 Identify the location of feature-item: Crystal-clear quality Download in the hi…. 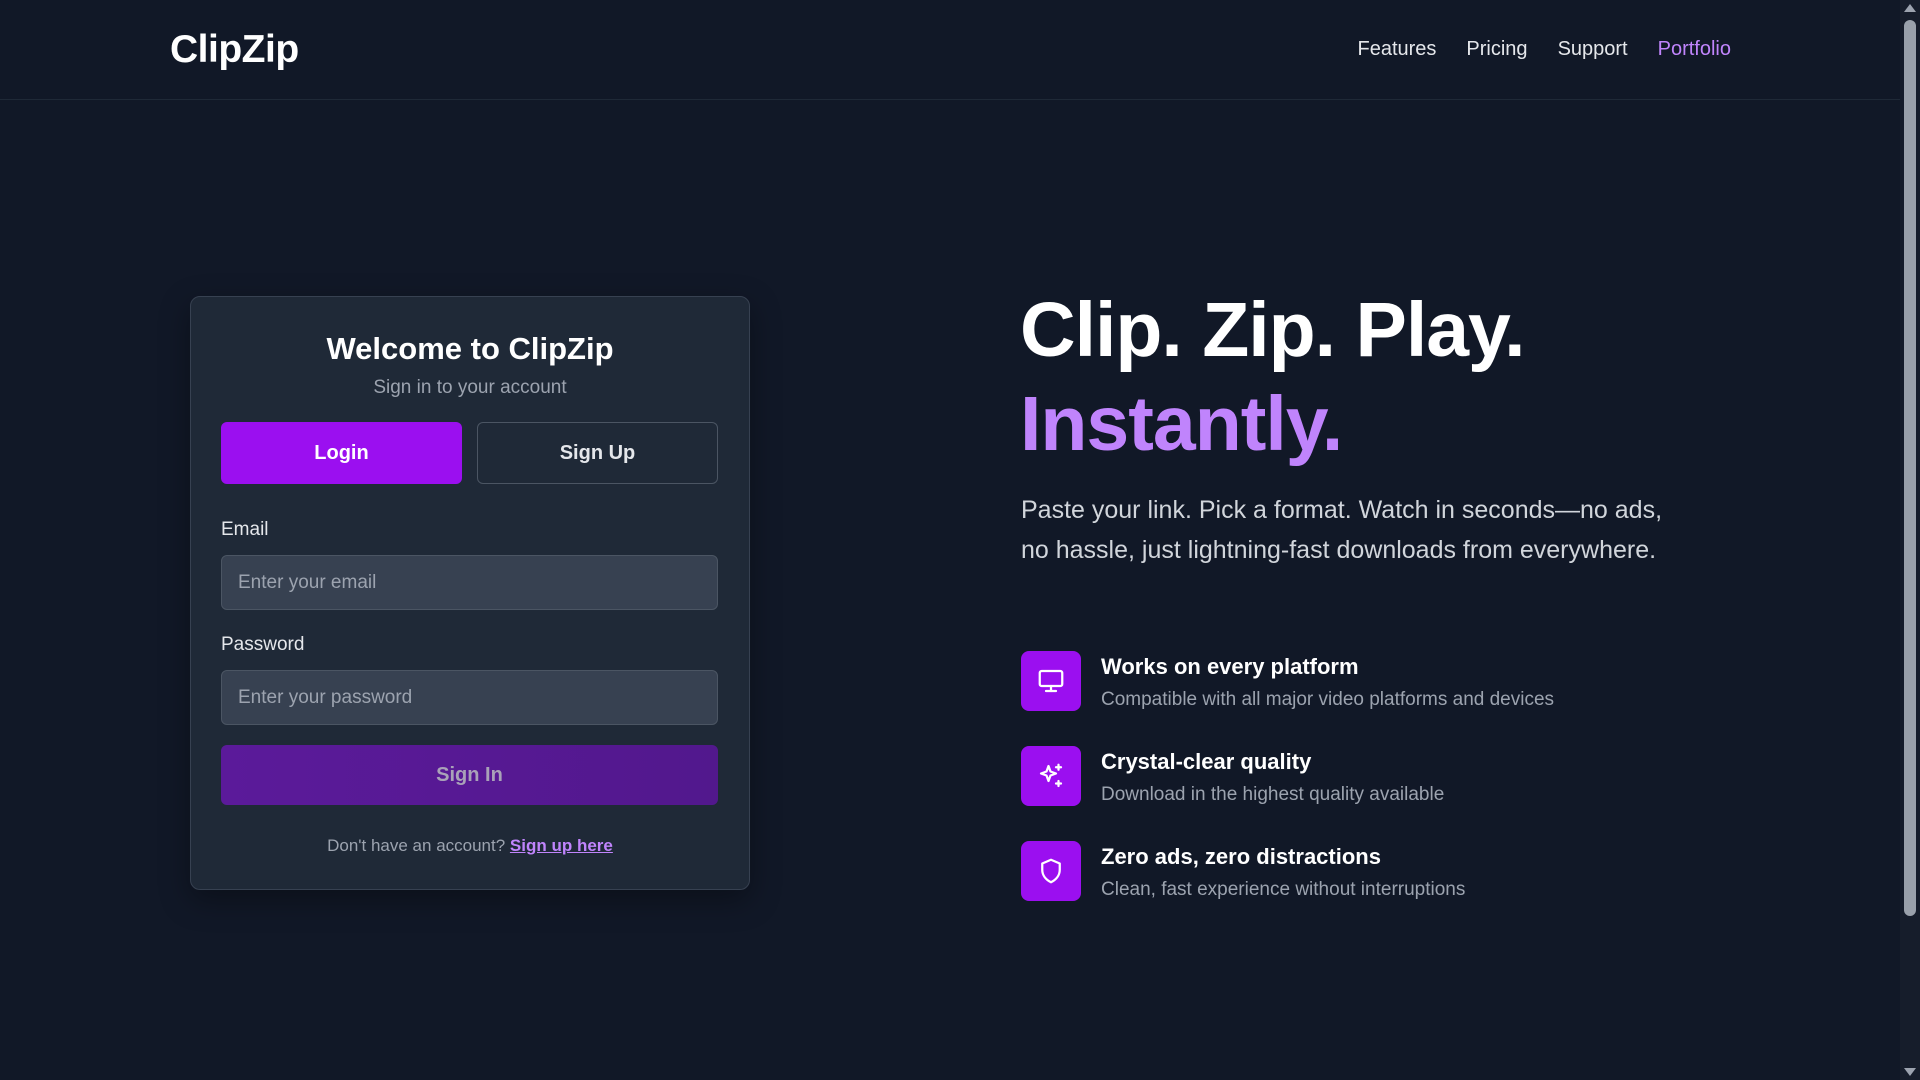
(1371, 777).